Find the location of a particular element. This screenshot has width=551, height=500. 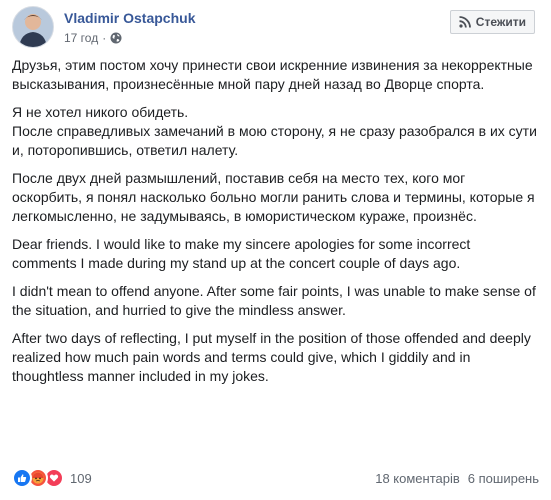

like-icon is located at coordinates (22, 478).